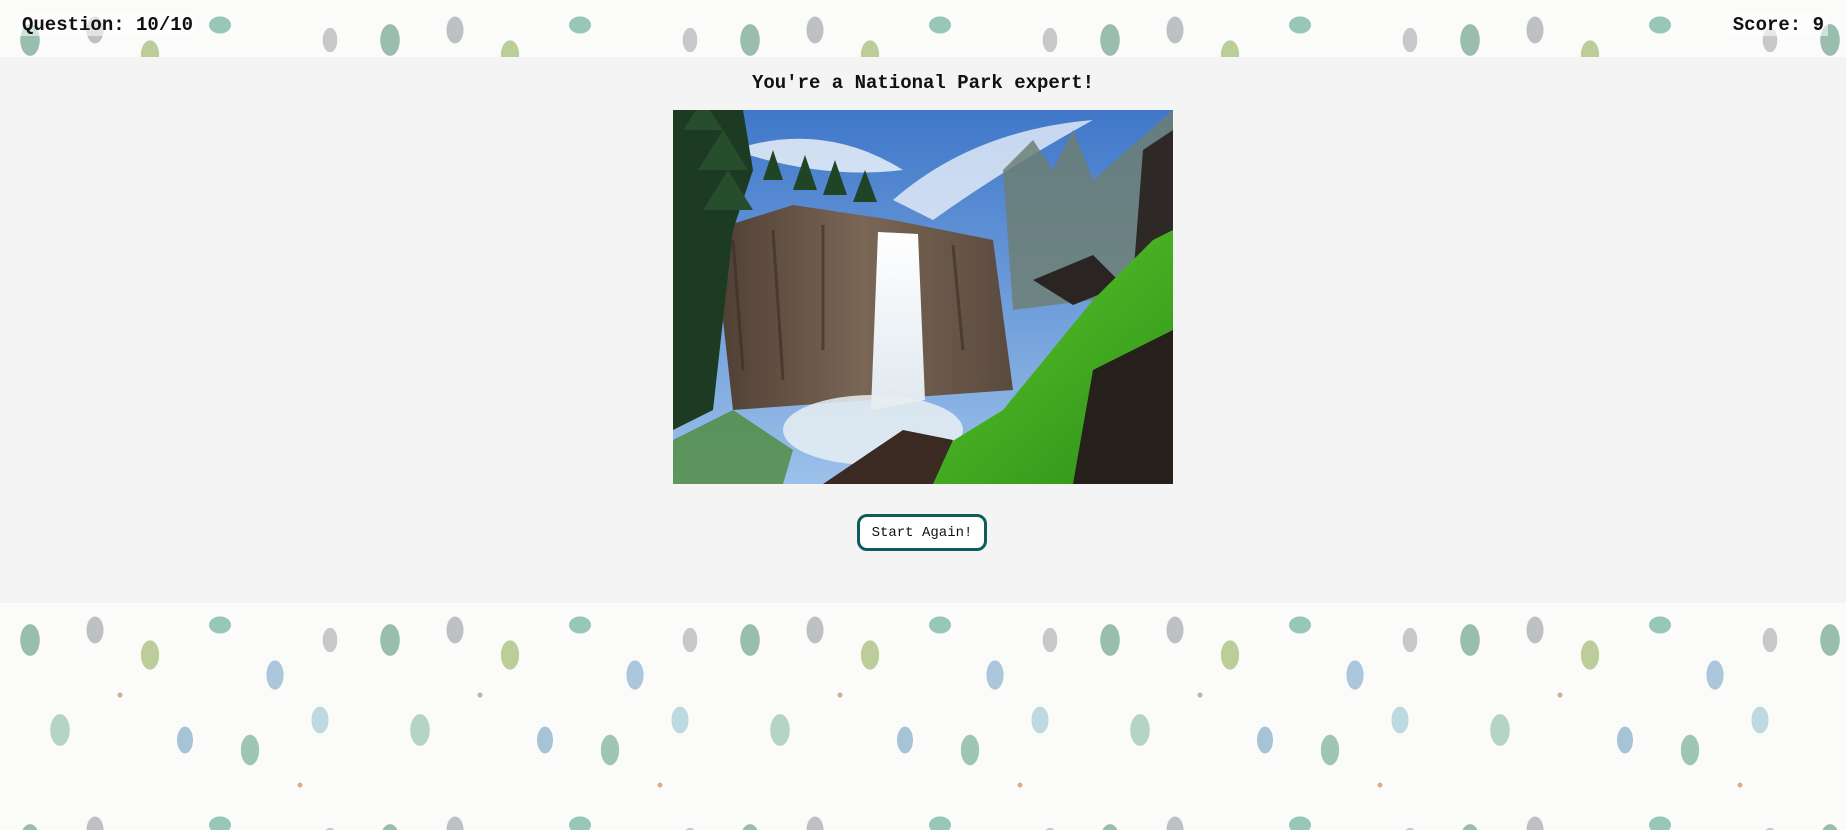 The image size is (1846, 830). What do you see at coordinates (922, 532) in the screenshot?
I see `start-again-button: Start Again!` at bounding box center [922, 532].